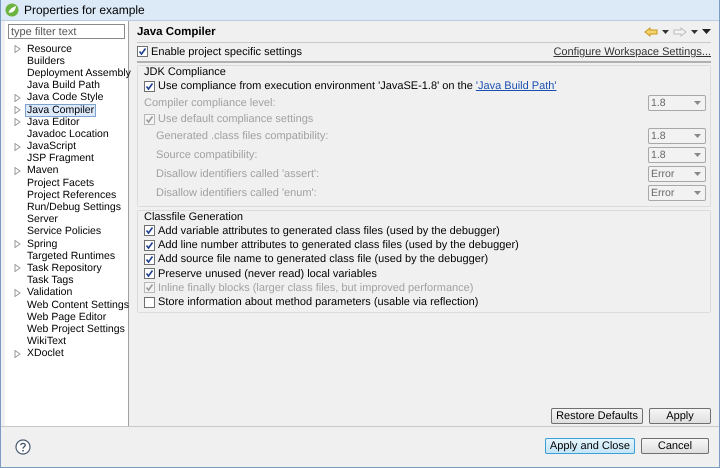 The image size is (720, 468). I want to click on group-title: JDK Compliance, so click(185, 72).